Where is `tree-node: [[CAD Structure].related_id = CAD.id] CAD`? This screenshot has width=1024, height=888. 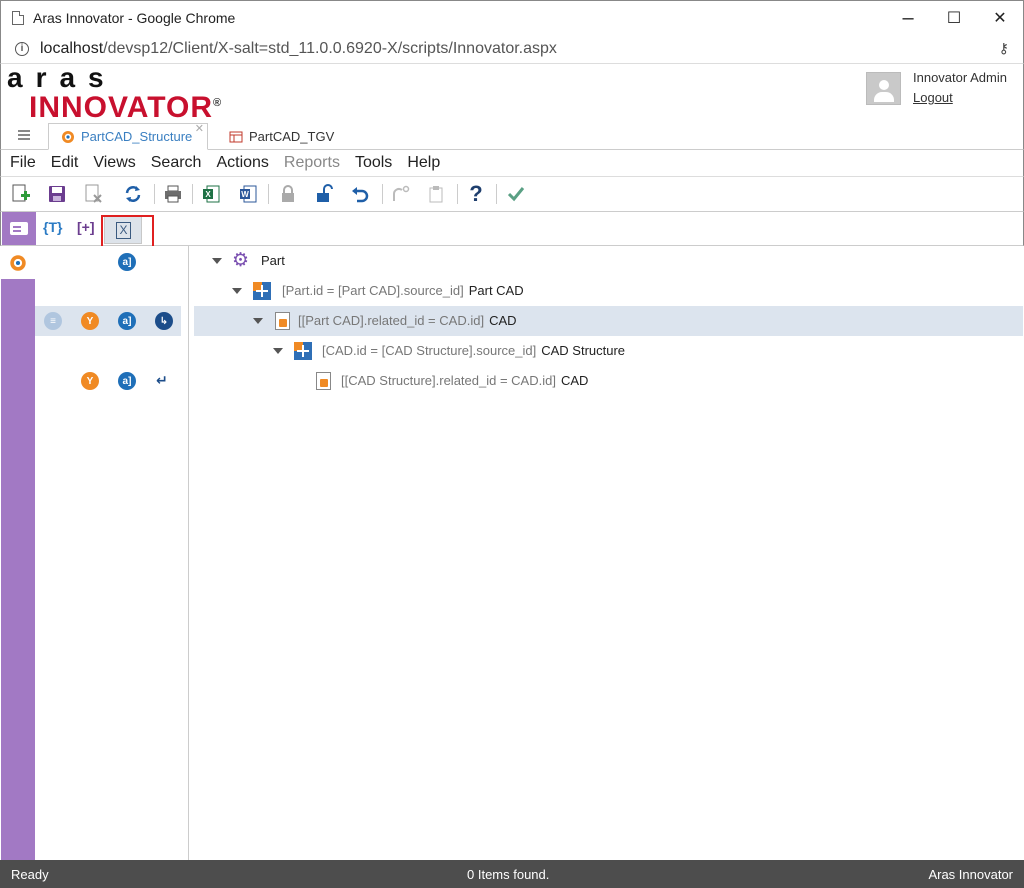
tree-node: [[CAD Structure].related_id = CAD.id] CAD is located at coordinates (606, 381).